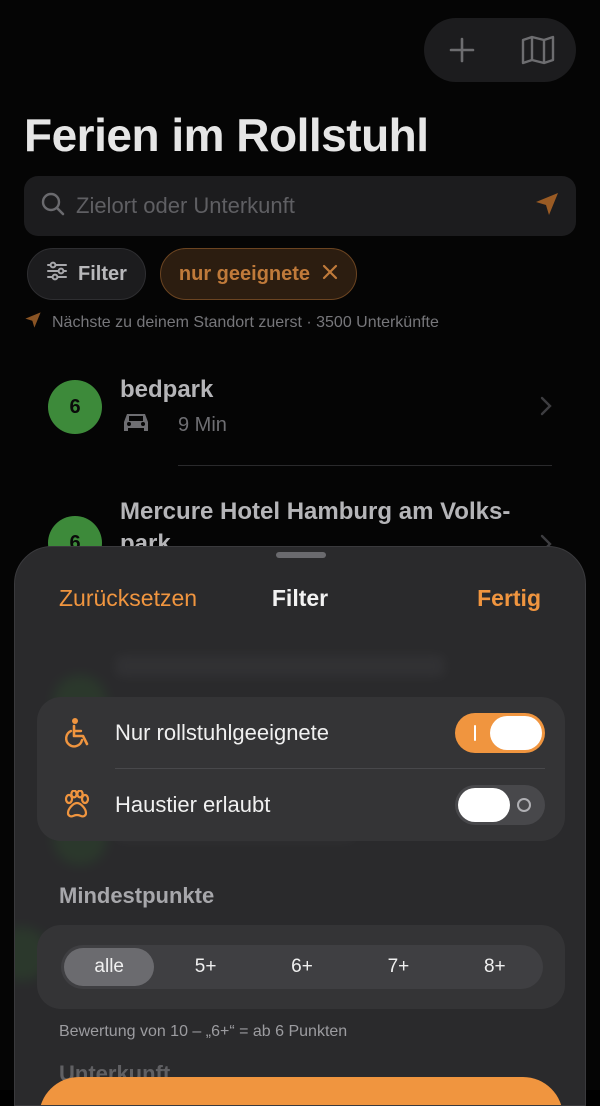 This screenshot has width=600, height=1106. I want to click on toggle-row-pets: Haustier erlaubt, so click(301, 805).